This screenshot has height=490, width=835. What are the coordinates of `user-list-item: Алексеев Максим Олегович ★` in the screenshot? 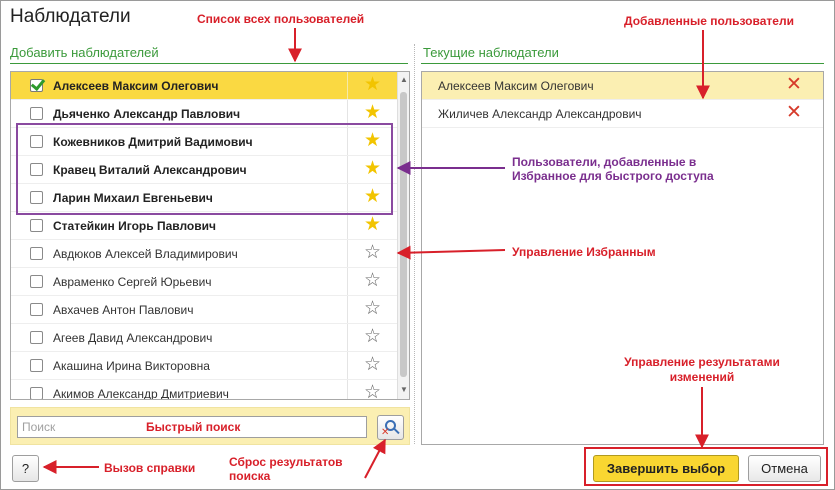 It's located at (204, 86).